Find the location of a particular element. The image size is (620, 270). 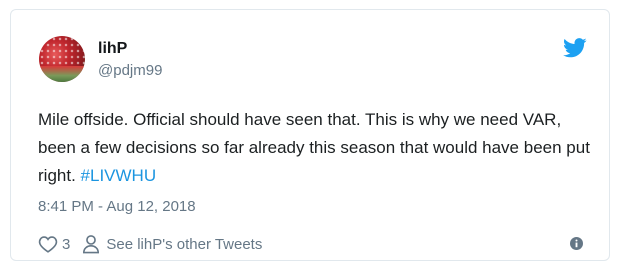

author-handle: @pdjm99 is located at coordinates (130, 70).